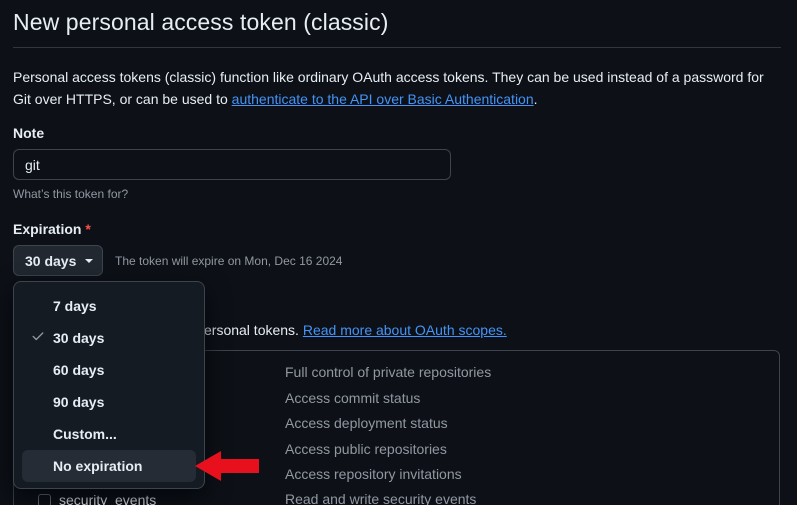 This screenshot has height=505, width=797. Describe the element at coordinates (44, 499) in the screenshot. I see `security-events-checkbox` at that location.